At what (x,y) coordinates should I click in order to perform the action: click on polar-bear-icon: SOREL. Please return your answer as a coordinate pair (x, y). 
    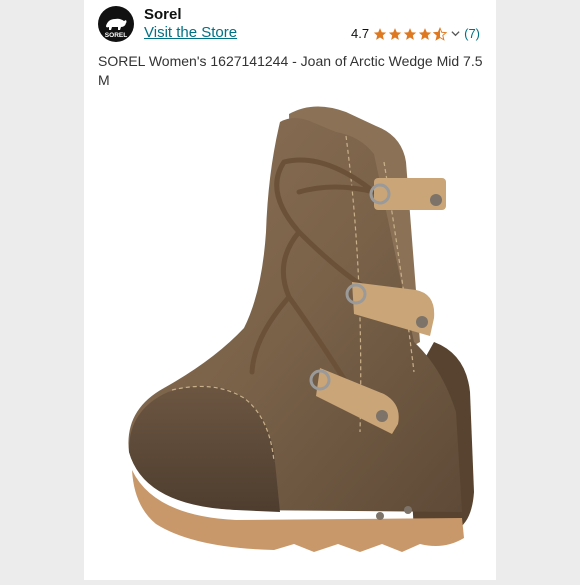
    Looking at the image, I should click on (116, 28).